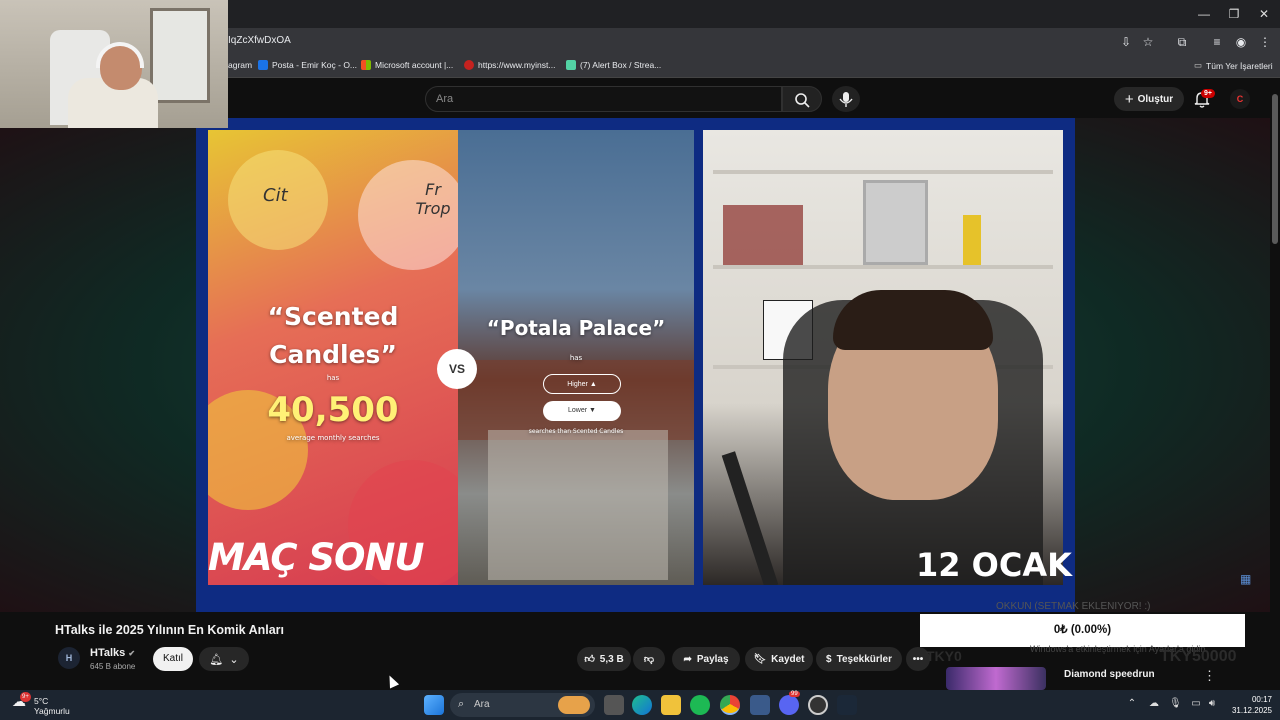  What do you see at coordinates (69, 658) in the screenshot?
I see `channel-avatar: H` at bounding box center [69, 658].